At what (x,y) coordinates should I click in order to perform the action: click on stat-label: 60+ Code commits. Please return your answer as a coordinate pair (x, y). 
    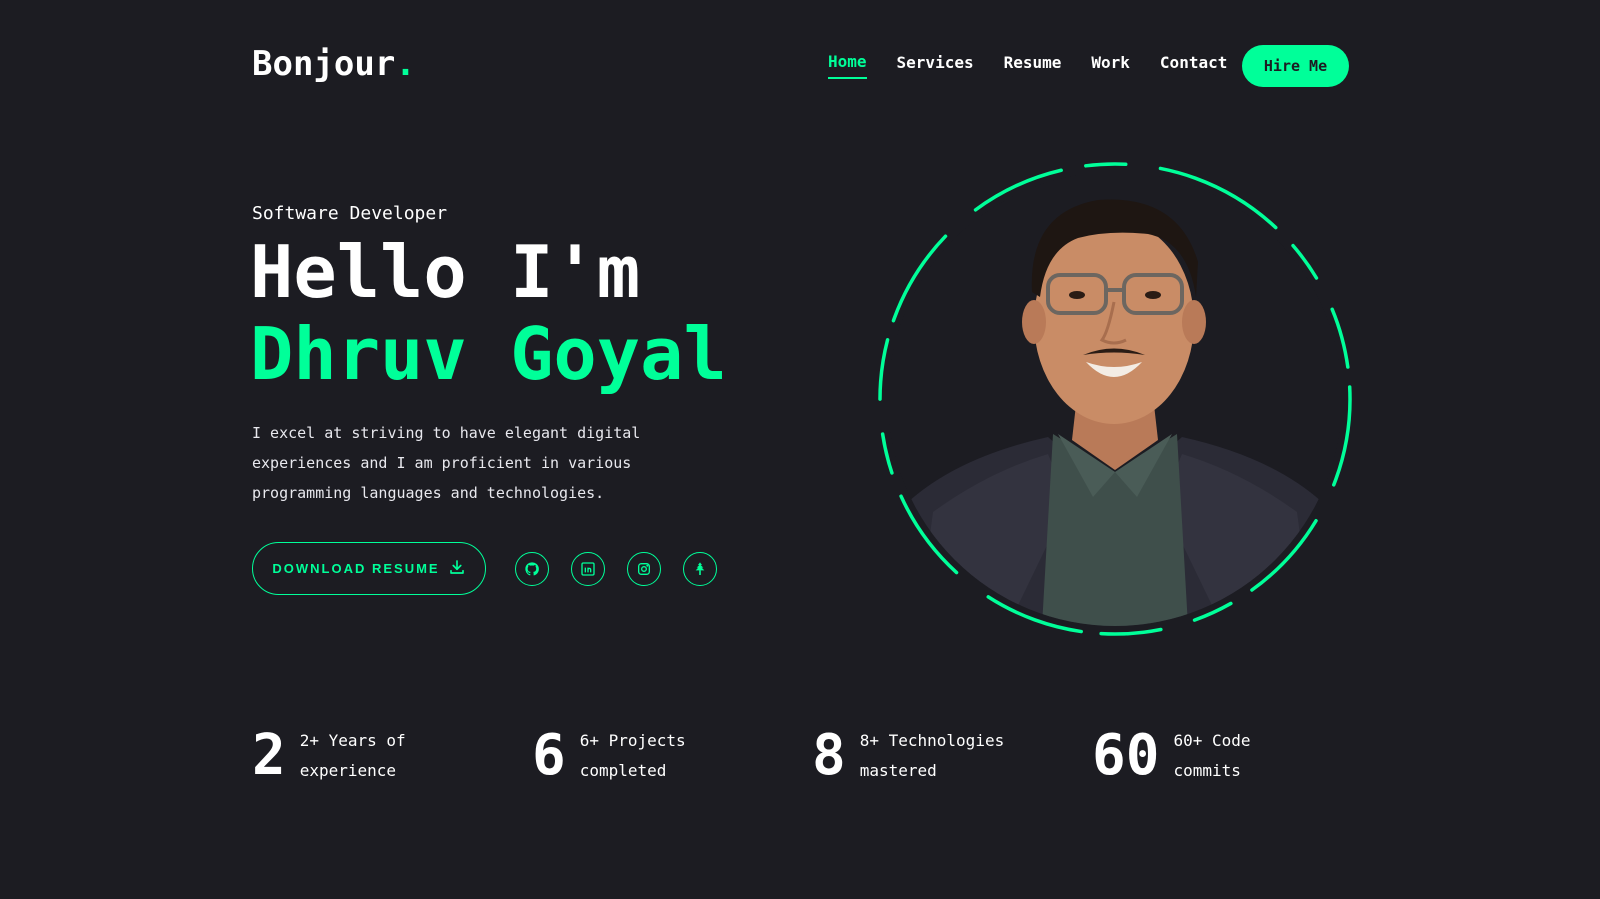
    Looking at the image, I should click on (1212, 755).